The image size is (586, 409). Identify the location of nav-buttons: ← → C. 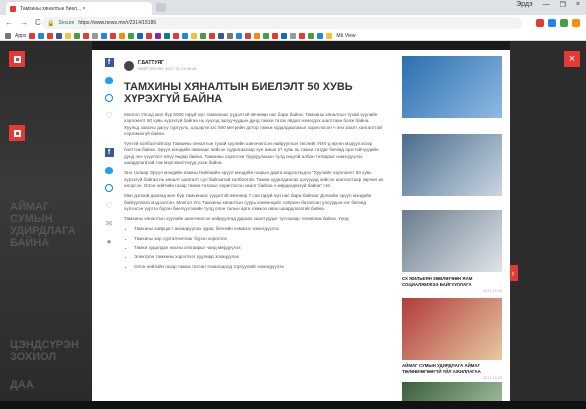
(23, 22).